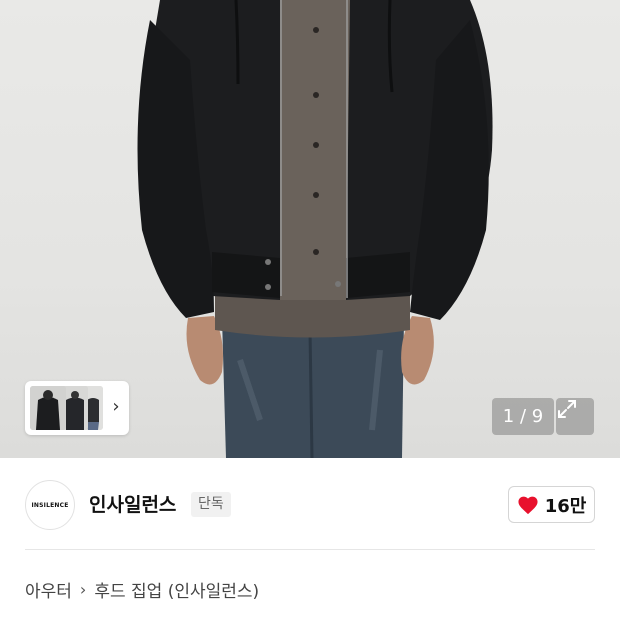  Describe the element at coordinates (567, 409) in the screenshot. I see `expand-icon` at that location.